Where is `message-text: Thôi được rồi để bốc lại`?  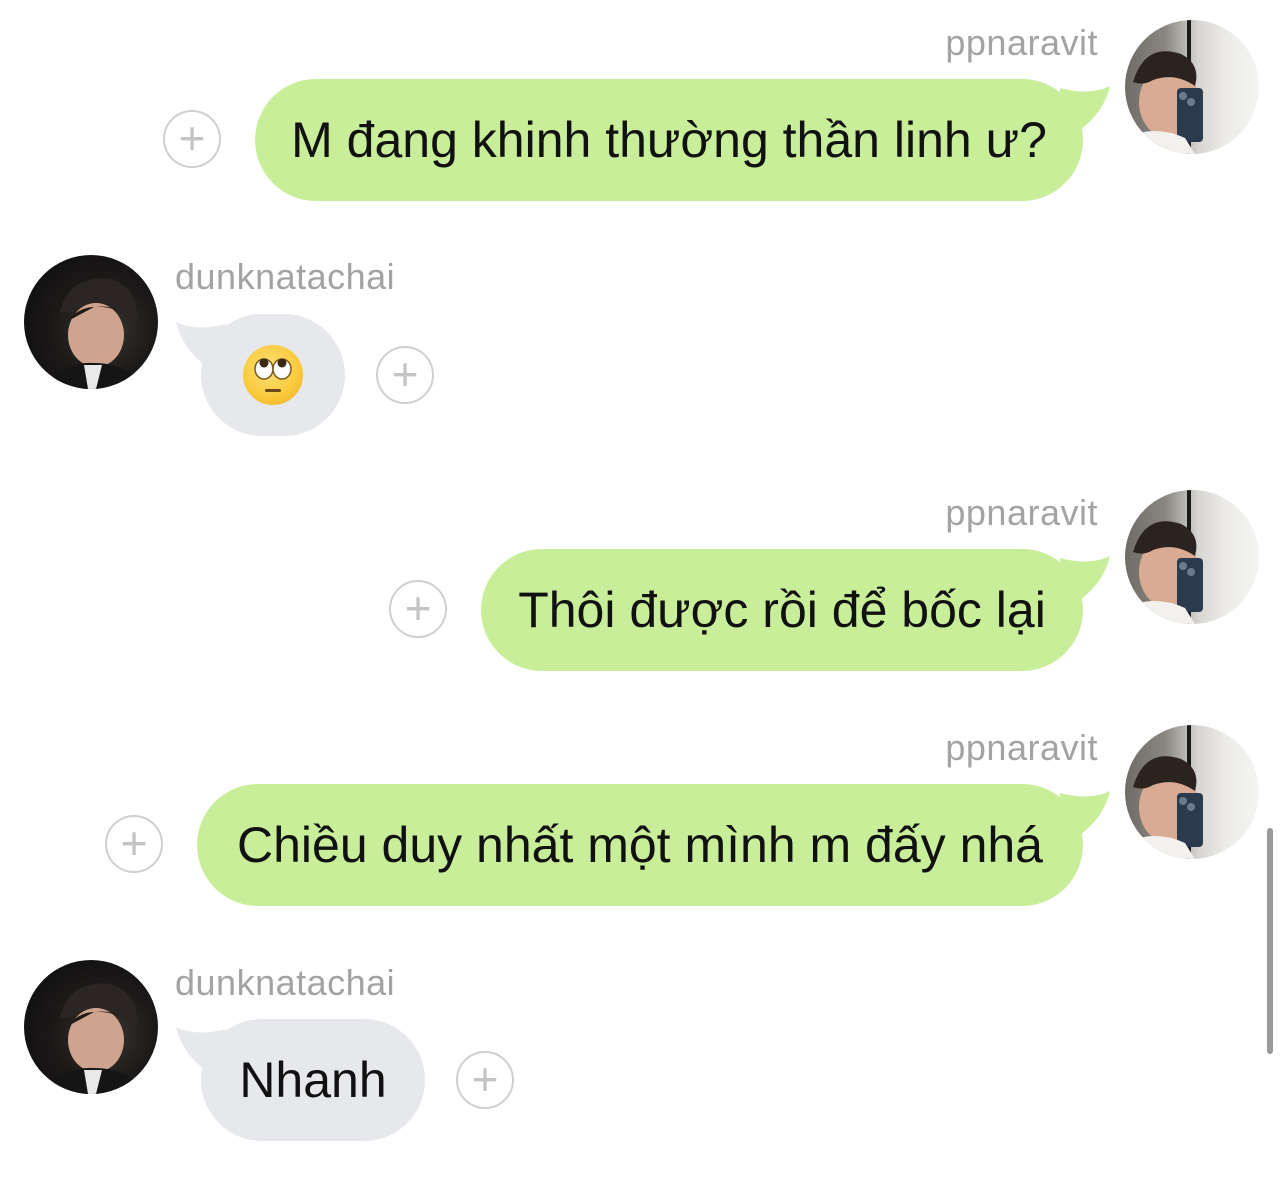 message-text: Thôi được rồi để bốc lại is located at coordinates (782, 610).